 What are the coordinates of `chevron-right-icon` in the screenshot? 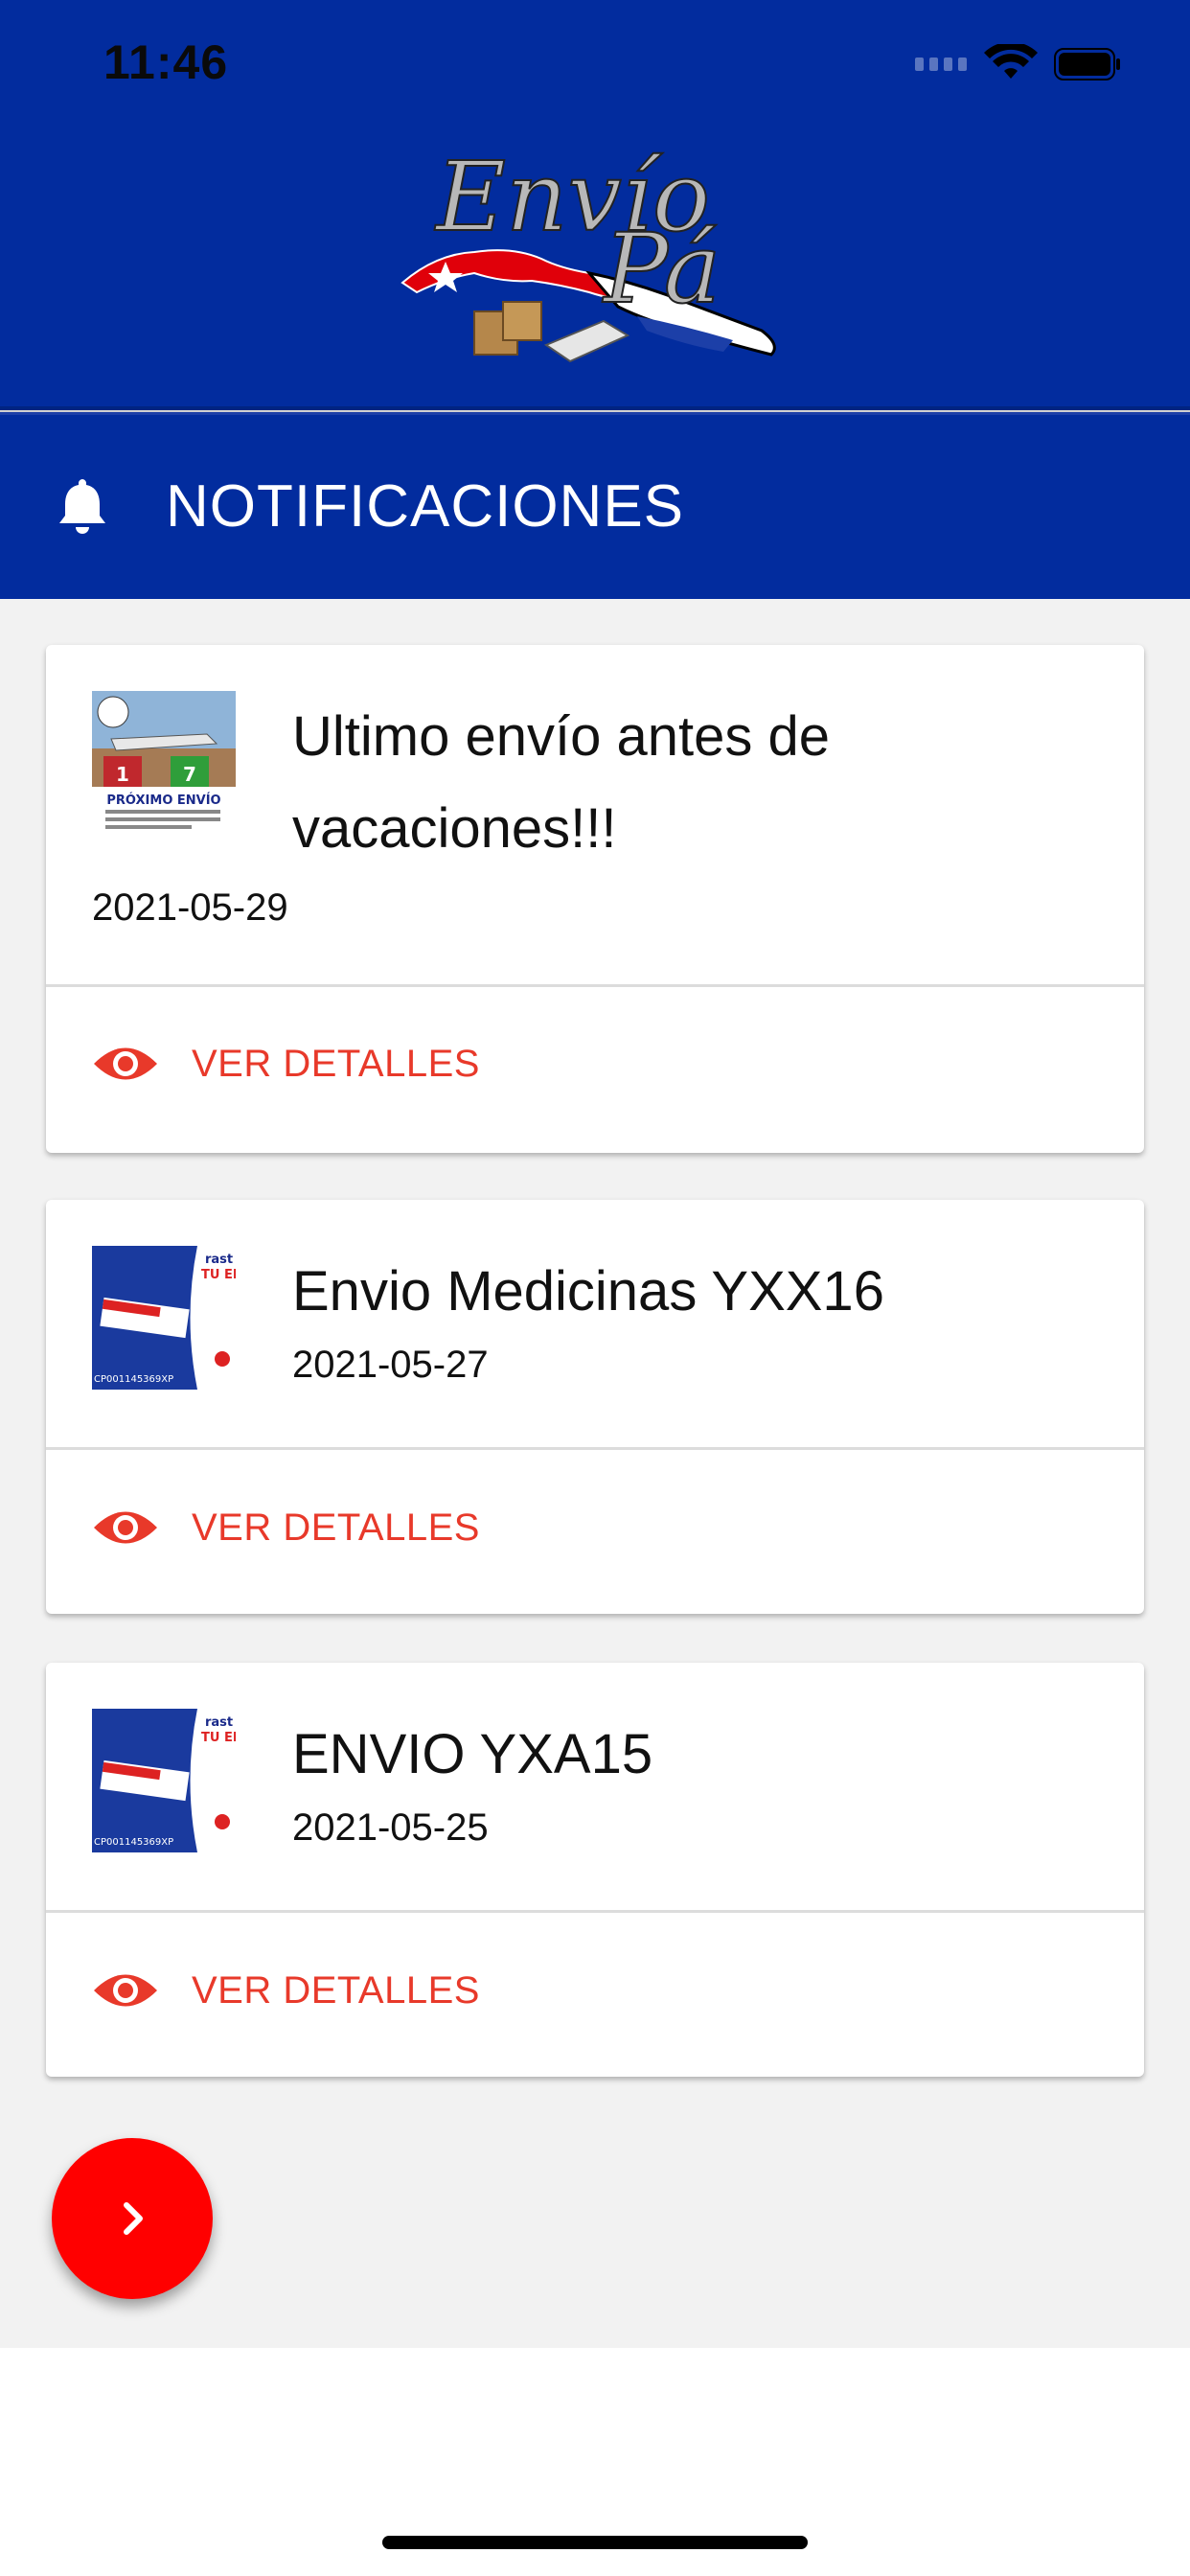 It's located at (133, 2218).